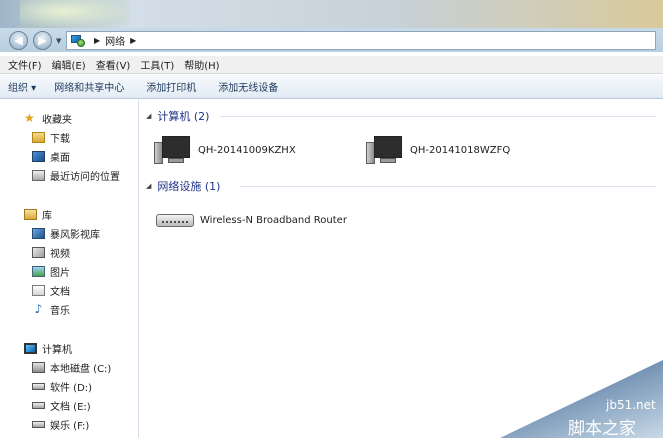 This screenshot has height=438, width=663. I want to click on add-printer-button: 添加打印机, so click(171, 86).